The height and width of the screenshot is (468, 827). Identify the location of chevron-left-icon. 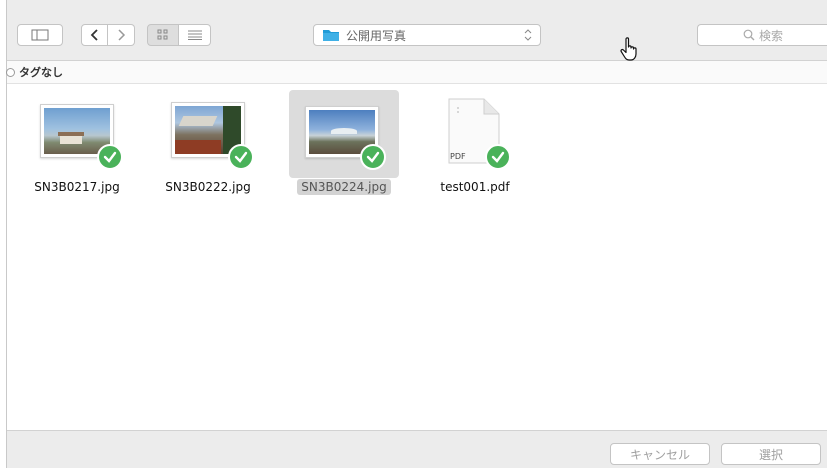
(94, 35).